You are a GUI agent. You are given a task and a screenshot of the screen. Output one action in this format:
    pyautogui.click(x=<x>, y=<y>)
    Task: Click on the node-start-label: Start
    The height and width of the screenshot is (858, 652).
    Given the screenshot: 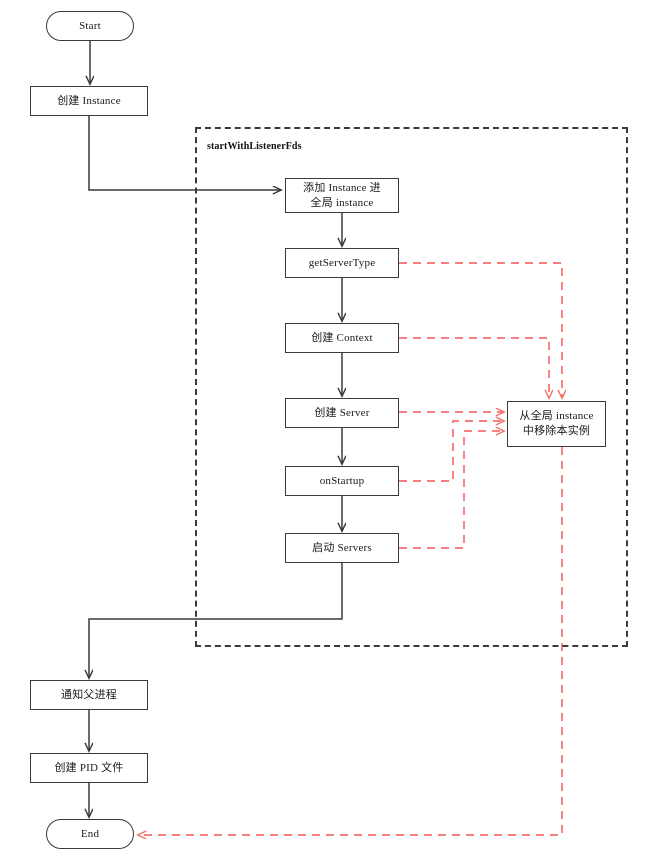 What is the action you would take?
    pyautogui.click(x=90, y=25)
    